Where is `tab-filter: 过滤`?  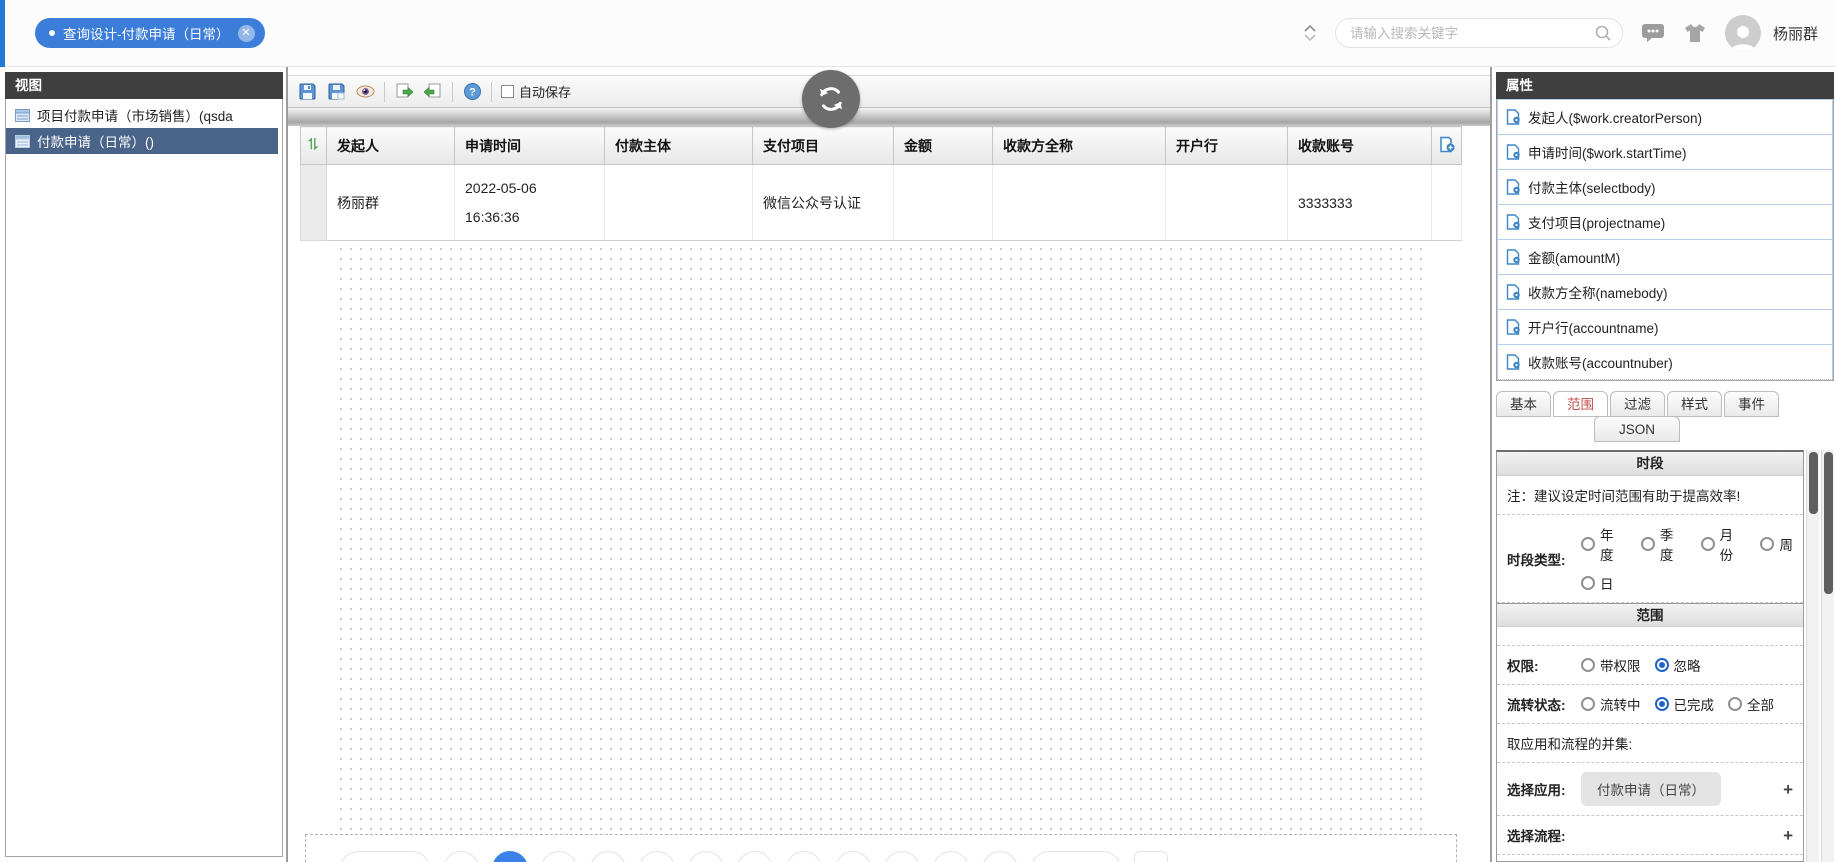 tab-filter: 过滤 is located at coordinates (1637, 404).